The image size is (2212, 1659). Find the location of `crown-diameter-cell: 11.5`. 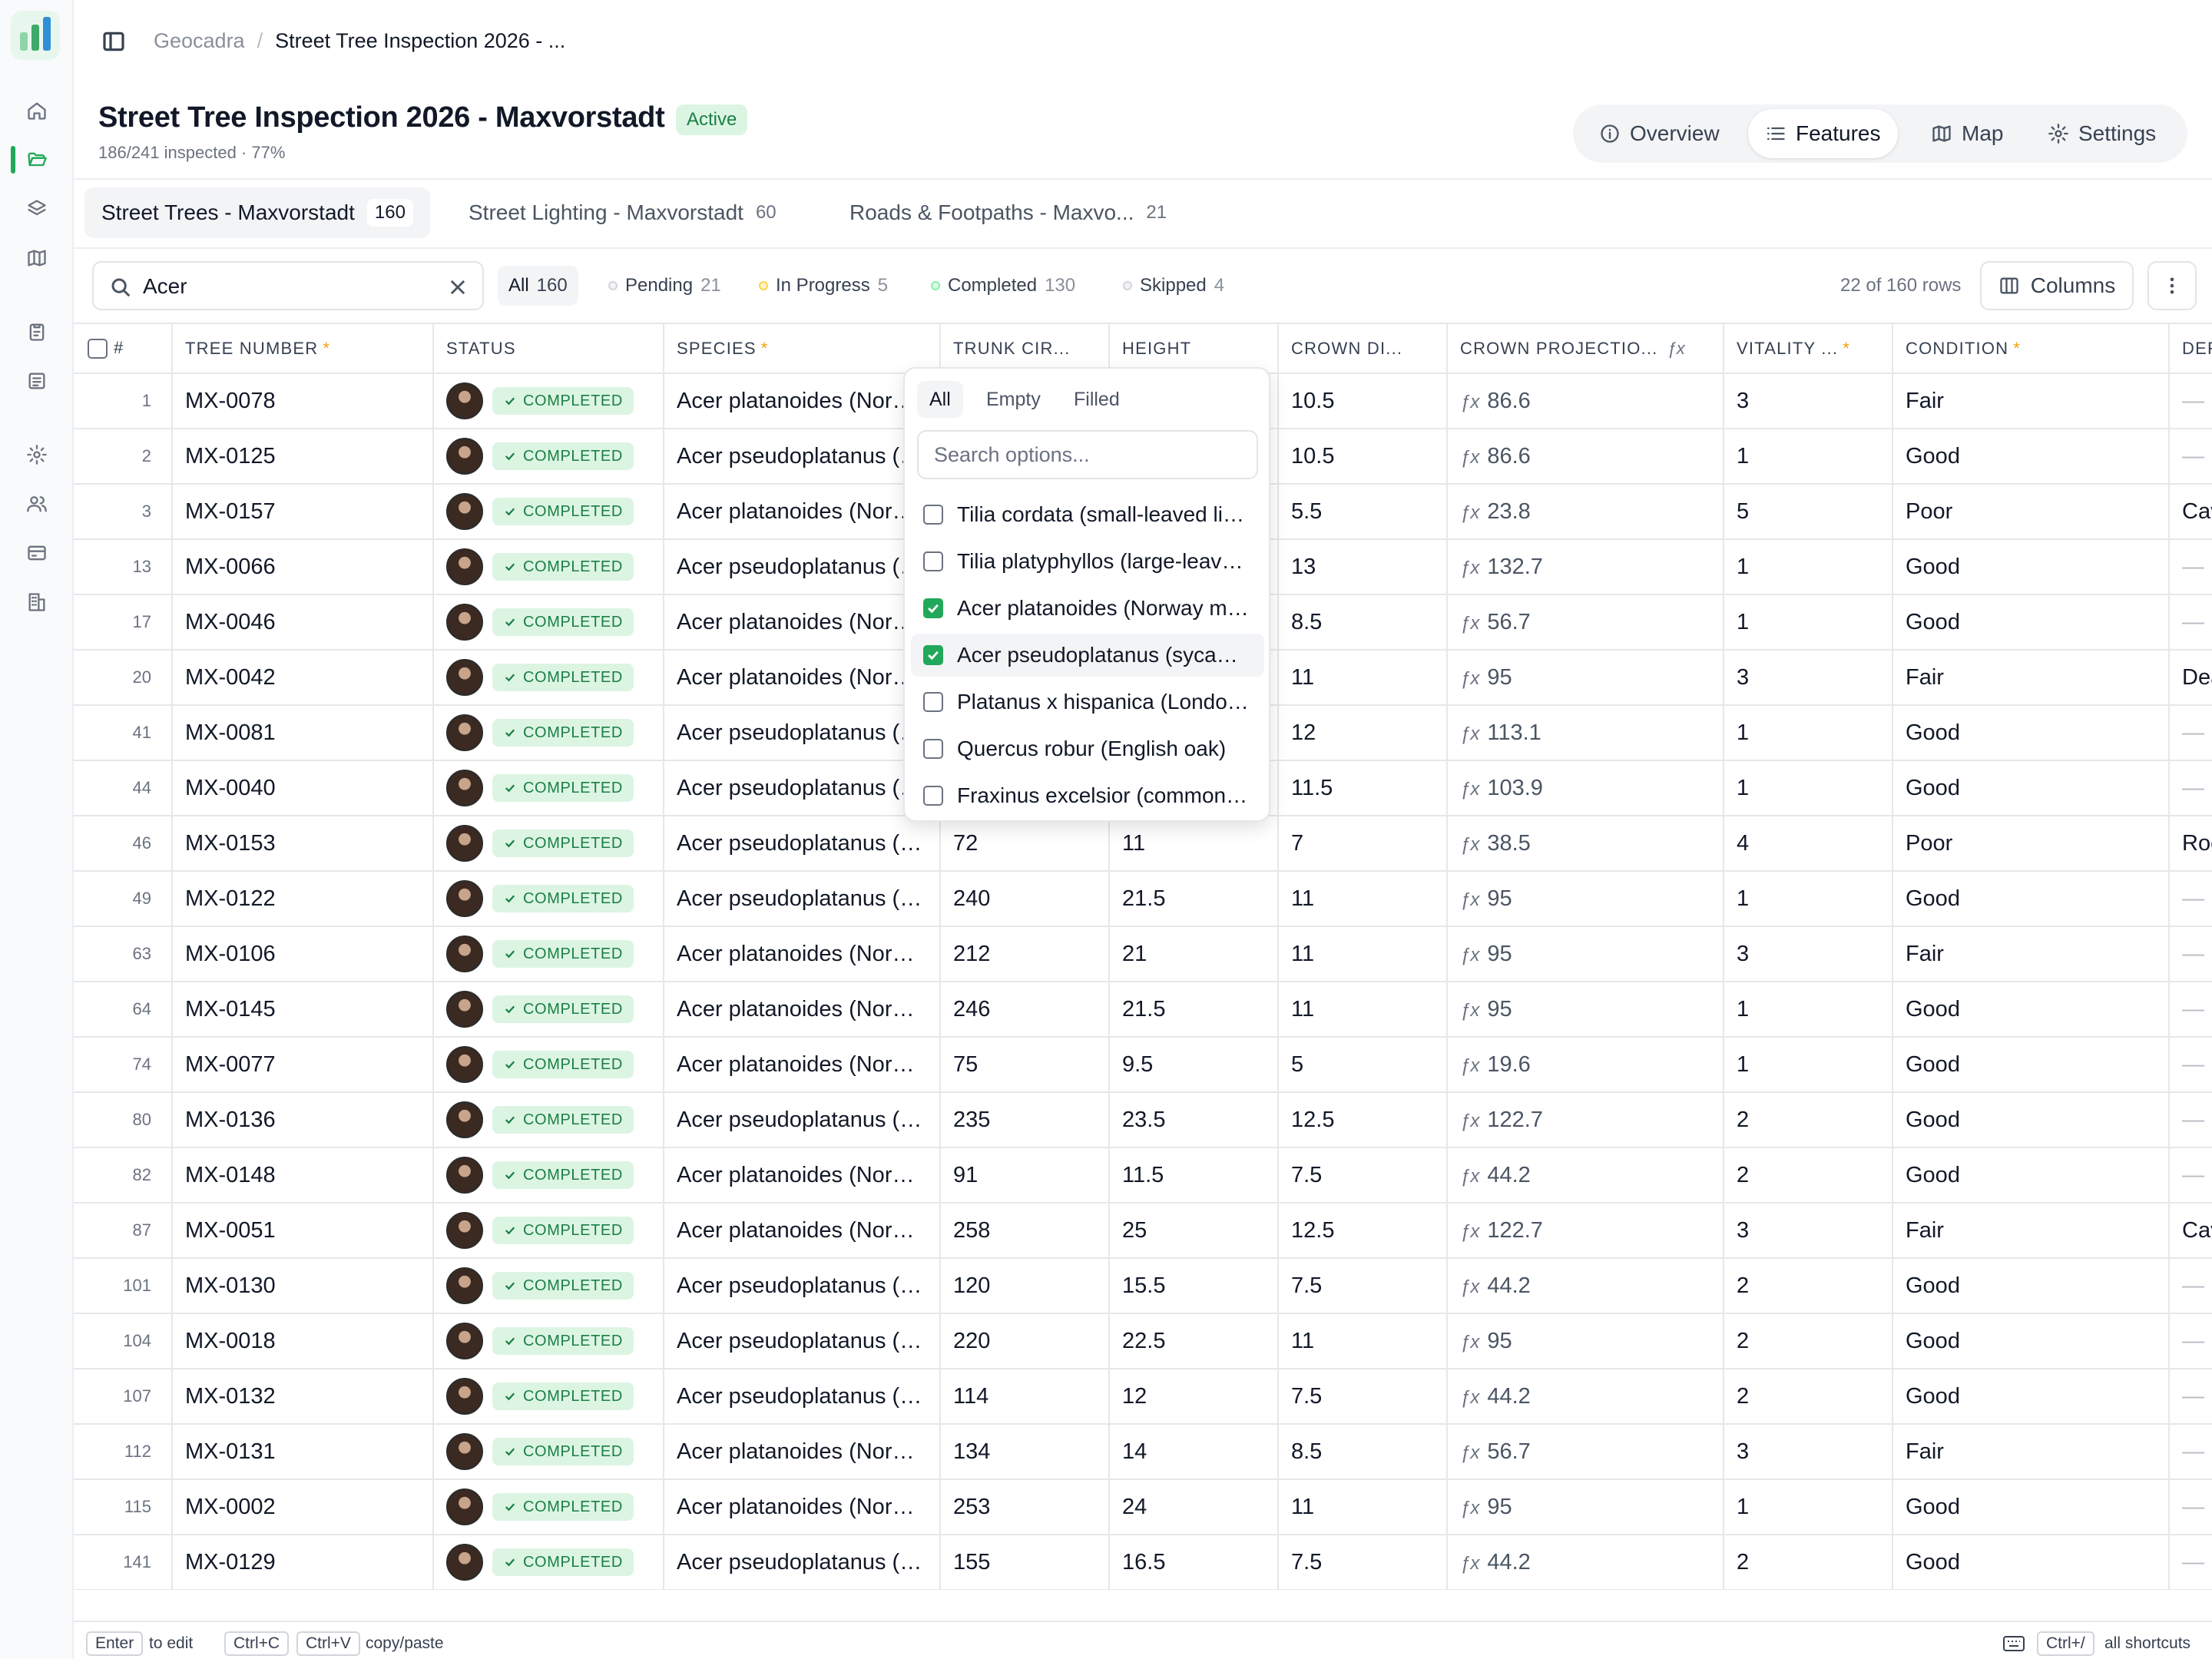

crown-diameter-cell: 11.5 is located at coordinates (1363, 788).